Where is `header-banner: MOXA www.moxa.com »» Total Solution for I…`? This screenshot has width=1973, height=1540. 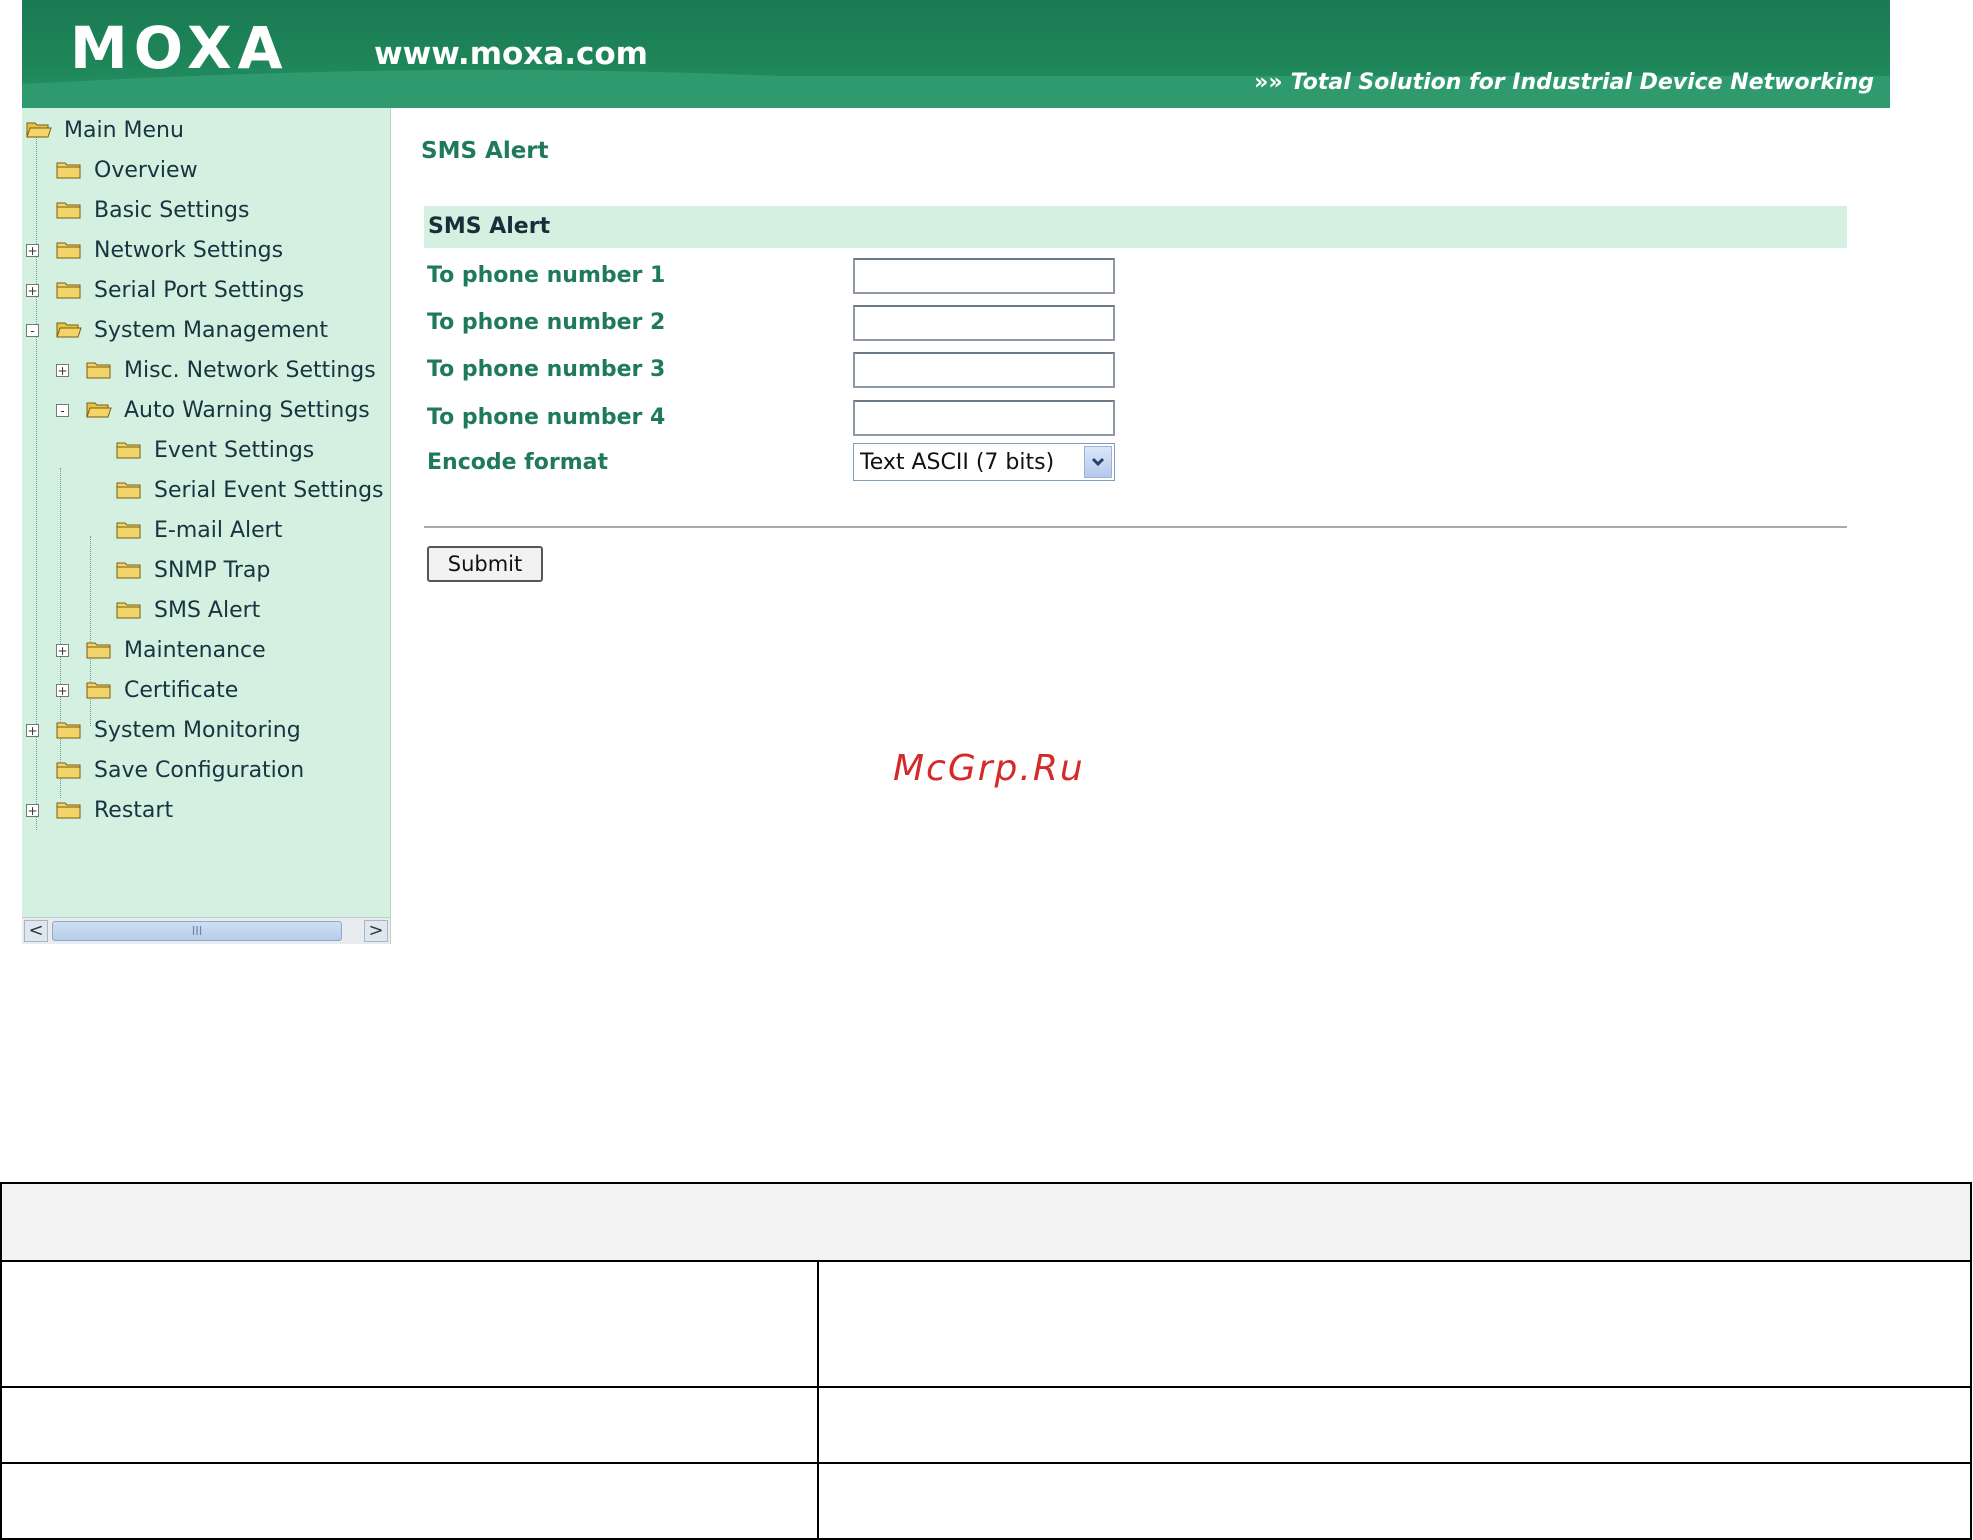
header-banner: MOXA www.moxa.com »» Total Solution for I… is located at coordinates (956, 54).